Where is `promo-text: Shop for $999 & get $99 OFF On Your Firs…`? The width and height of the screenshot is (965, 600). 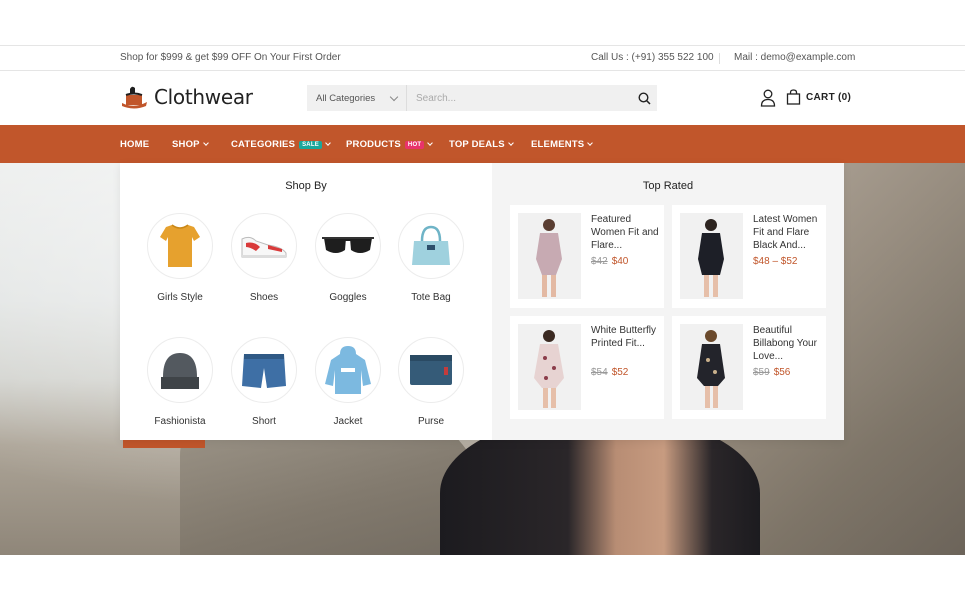 promo-text: Shop for $999 & get $99 OFF On Your Firs… is located at coordinates (230, 57).